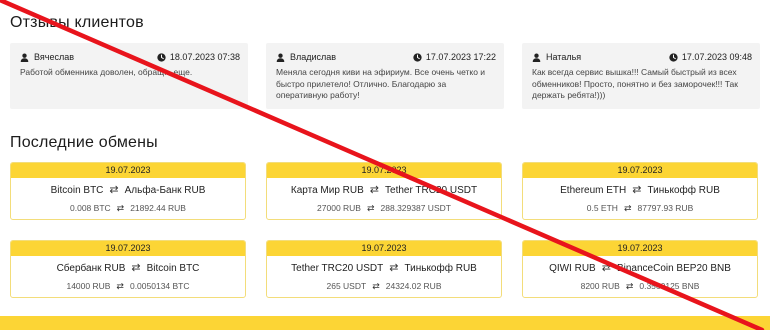 The height and width of the screenshot is (330, 770). Describe the element at coordinates (460, 57) in the screenshot. I see `review-date: 17.07.2023 17:22` at that location.